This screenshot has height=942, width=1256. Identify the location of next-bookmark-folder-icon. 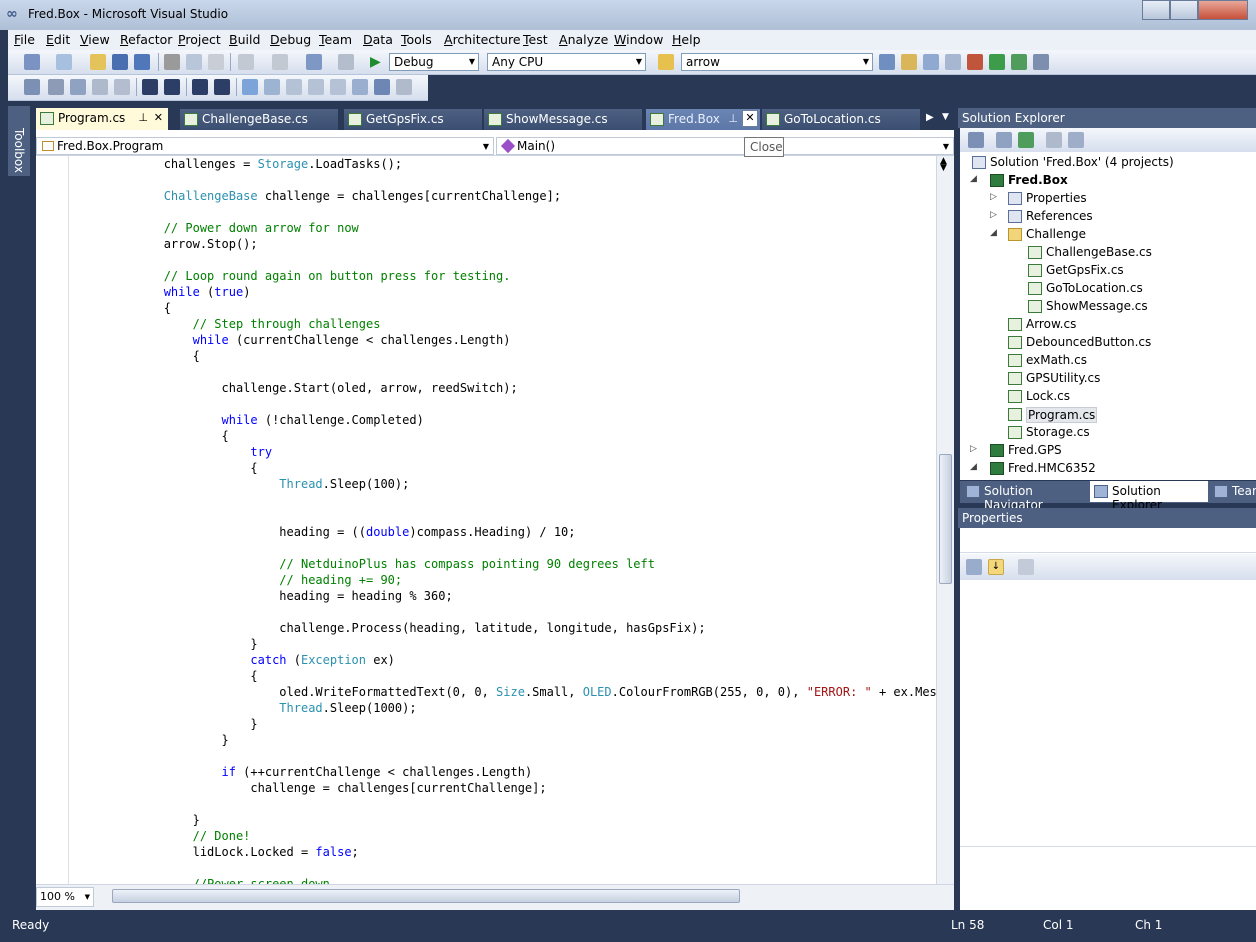
(338, 87).